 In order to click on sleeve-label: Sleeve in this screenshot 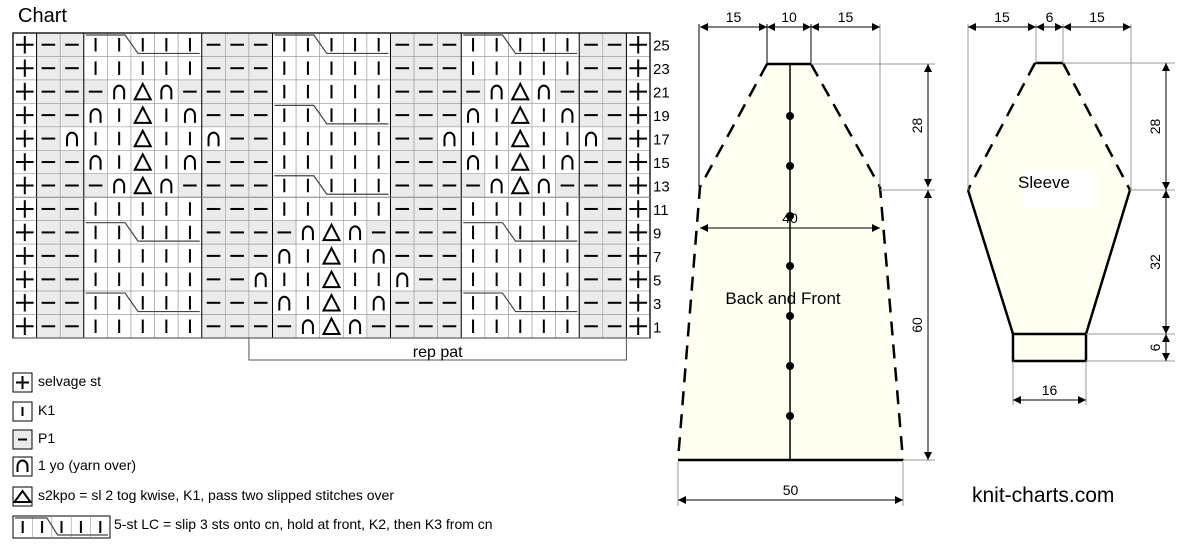, I will do `click(1044, 182)`.